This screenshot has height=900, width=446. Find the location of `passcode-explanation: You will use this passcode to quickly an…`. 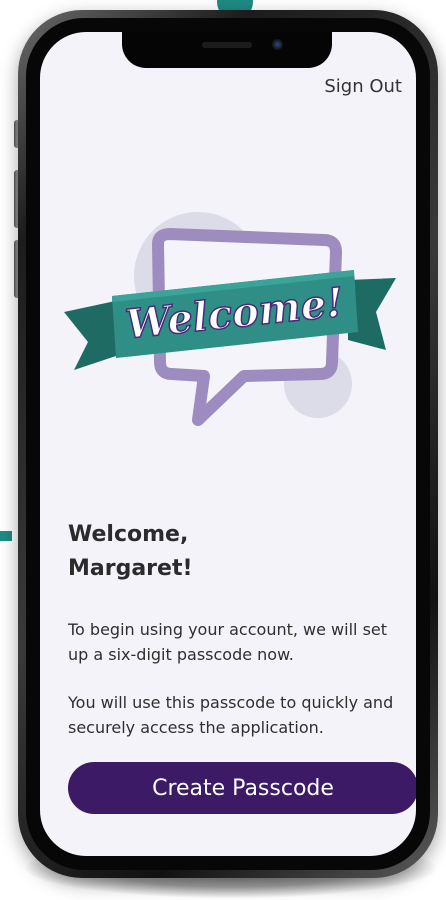

passcode-explanation: You will use this passcode to quickly an… is located at coordinates (231, 715).